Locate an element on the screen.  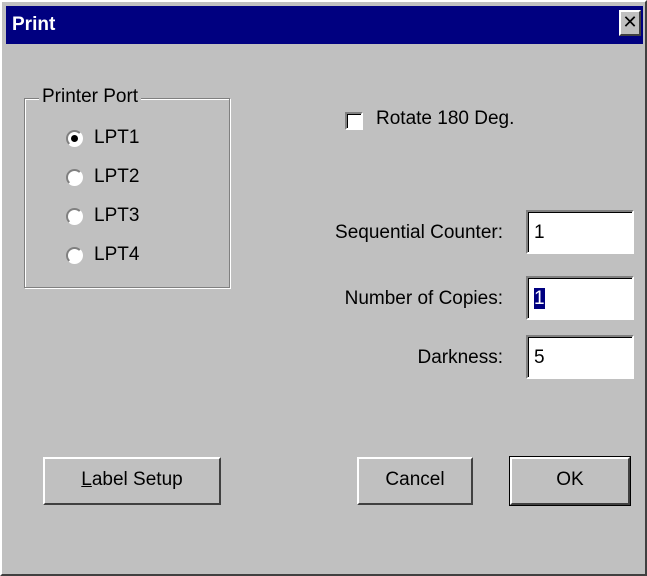
close-icon: ✕ is located at coordinates (630, 22).